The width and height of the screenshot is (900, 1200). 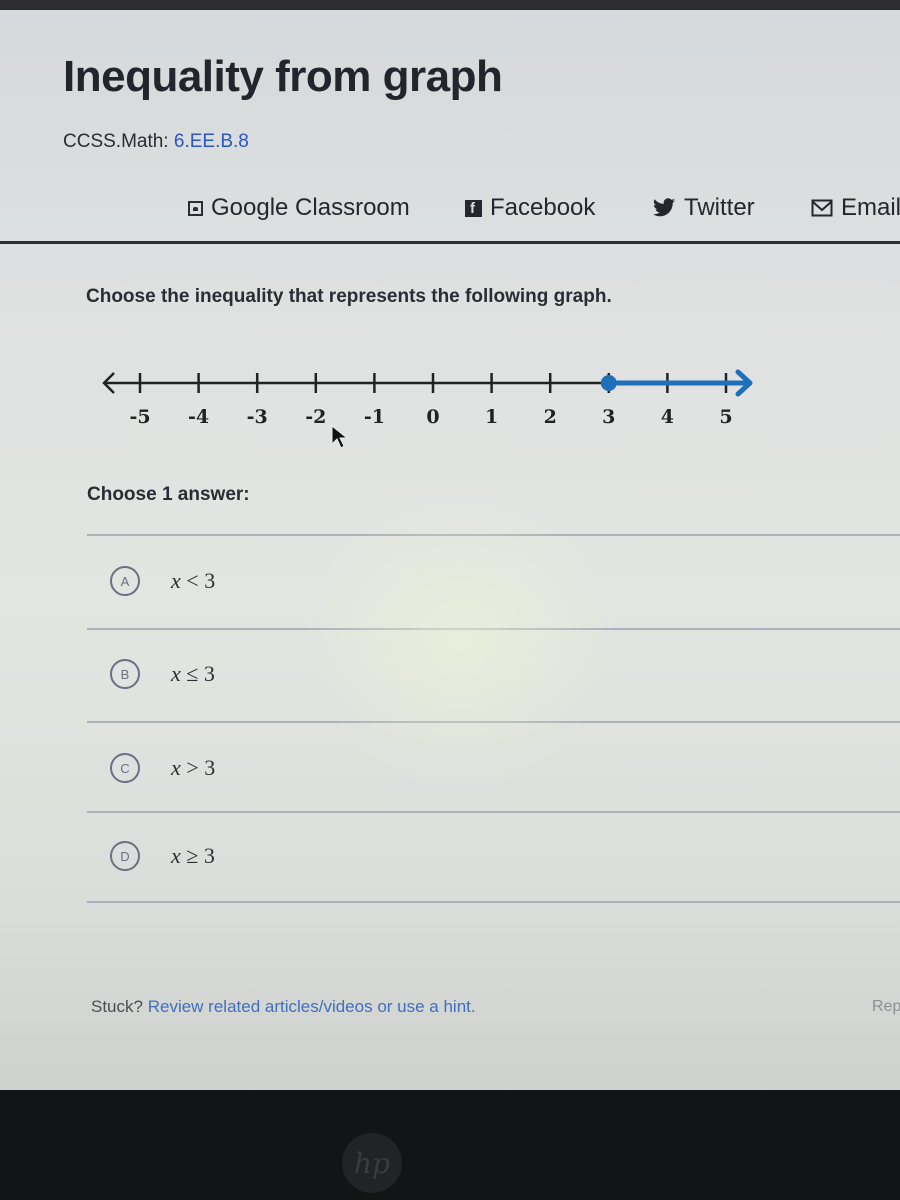 I want to click on share-facebook: f Facebook, so click(x=530, y=208).